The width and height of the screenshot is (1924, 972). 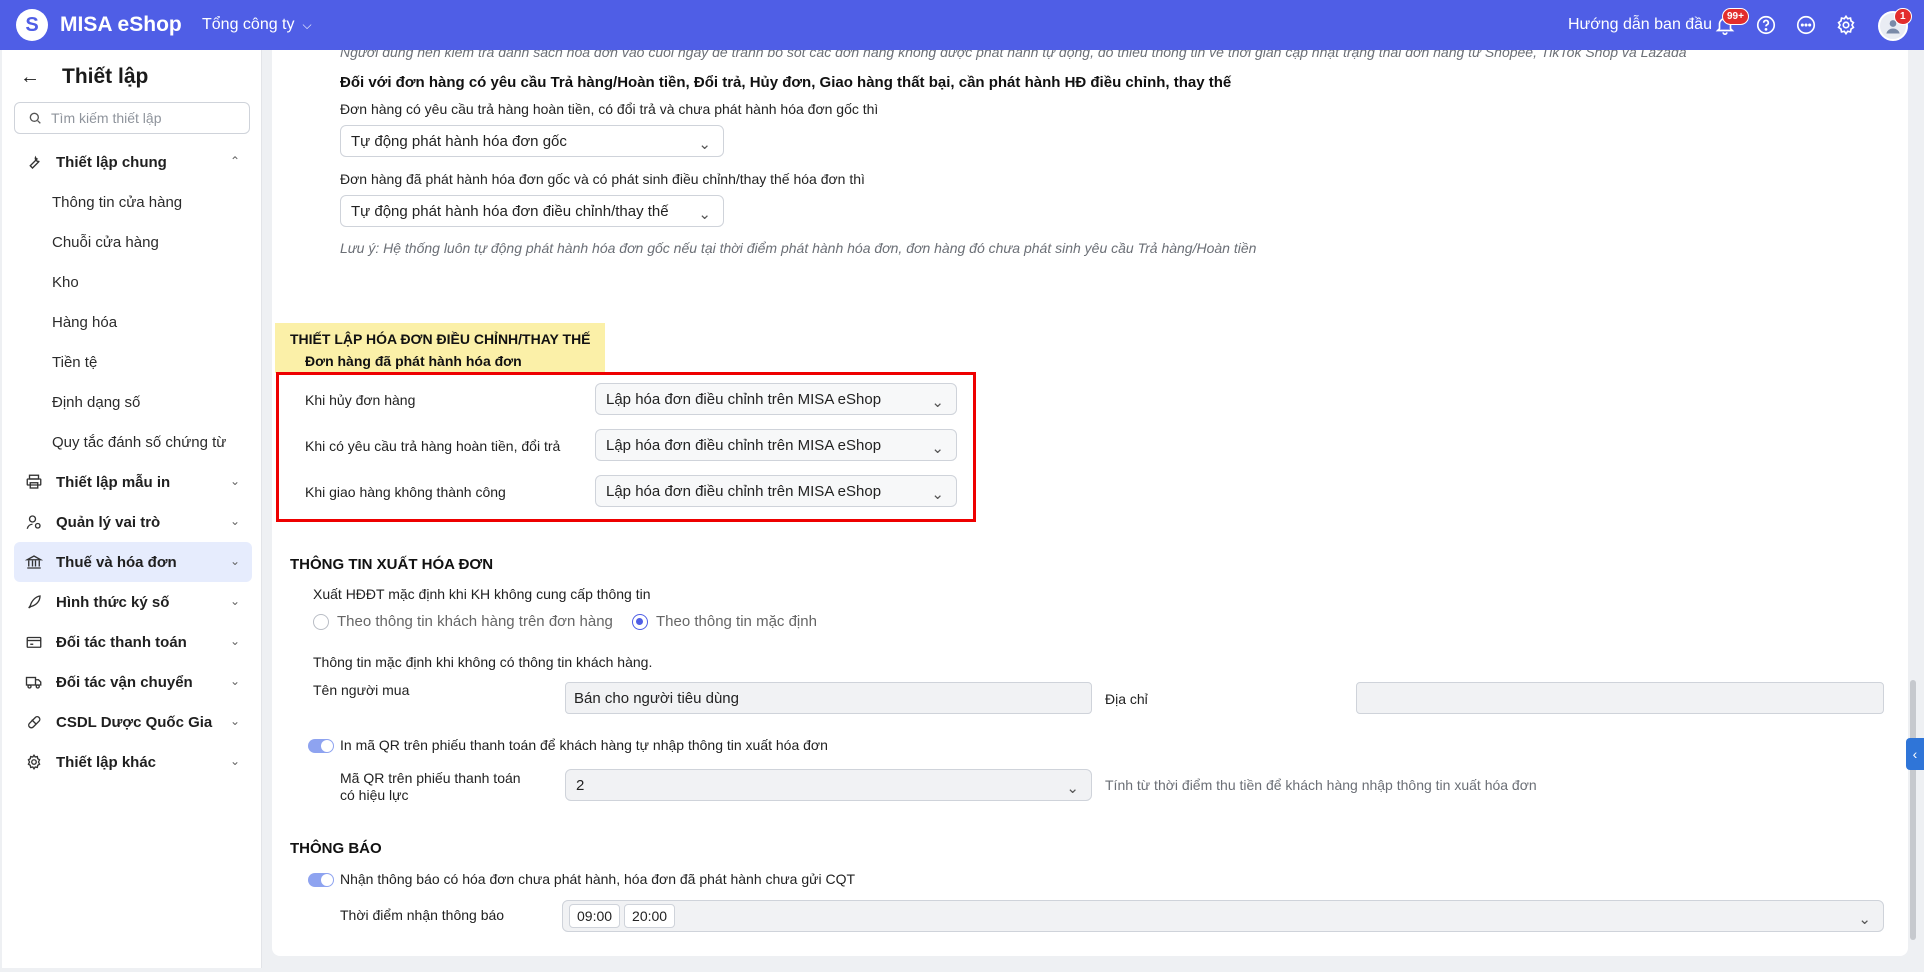 I want to click on notify-section-title: THÔNG BÁO, so click(x=336, y=848).